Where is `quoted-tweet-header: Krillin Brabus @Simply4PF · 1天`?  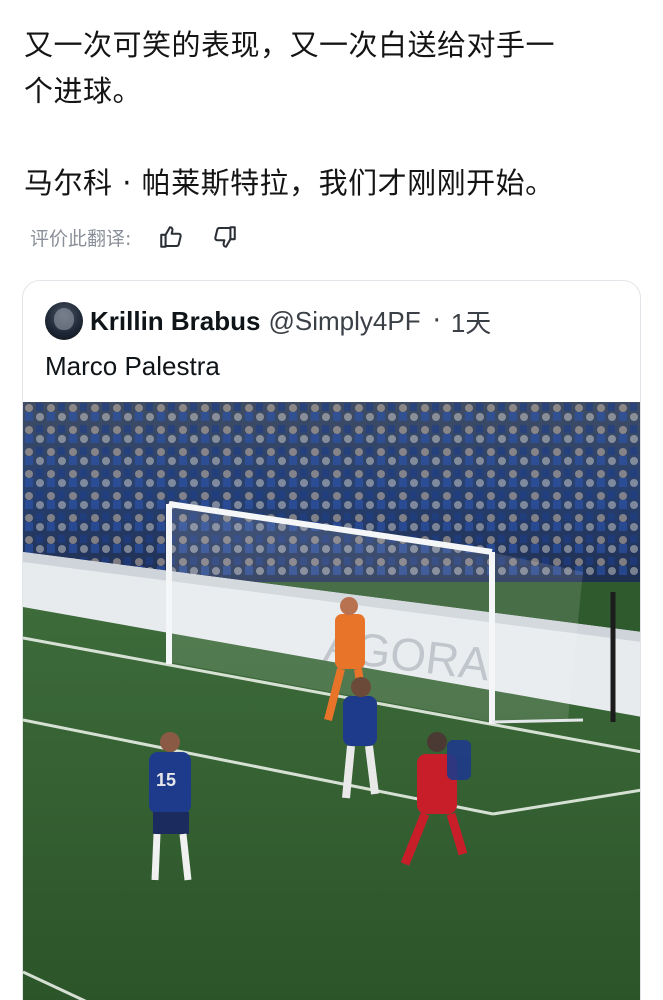 quoted-tweet-header: Krillin Brabus @Simply4PF · 1天 is located at coordinates (268, 321).